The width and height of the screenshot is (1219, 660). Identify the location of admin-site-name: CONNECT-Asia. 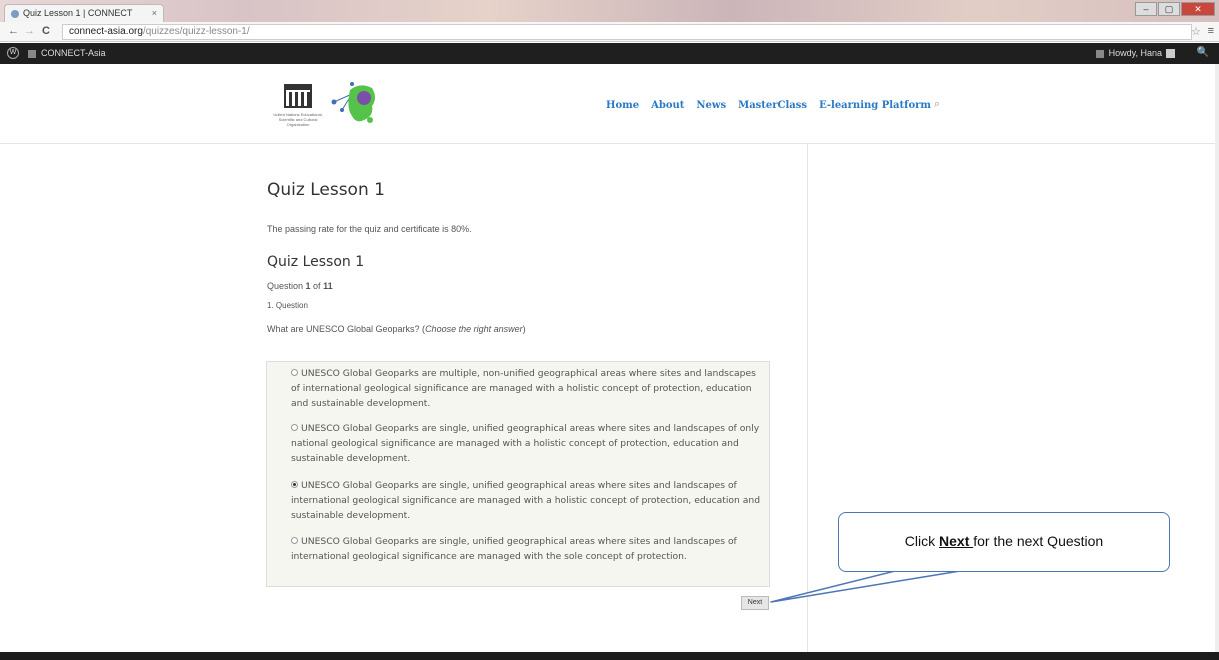
(73, 53).